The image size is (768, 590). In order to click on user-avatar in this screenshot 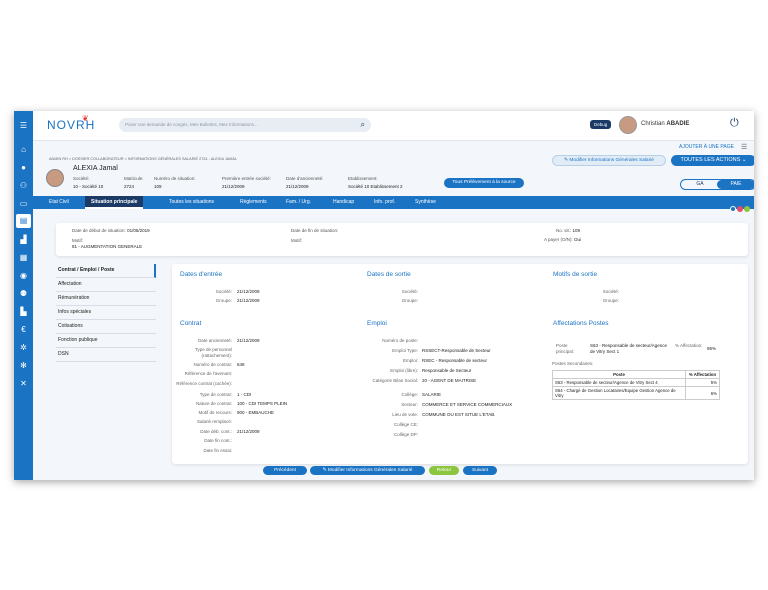, I will do `click(628, 125)`.